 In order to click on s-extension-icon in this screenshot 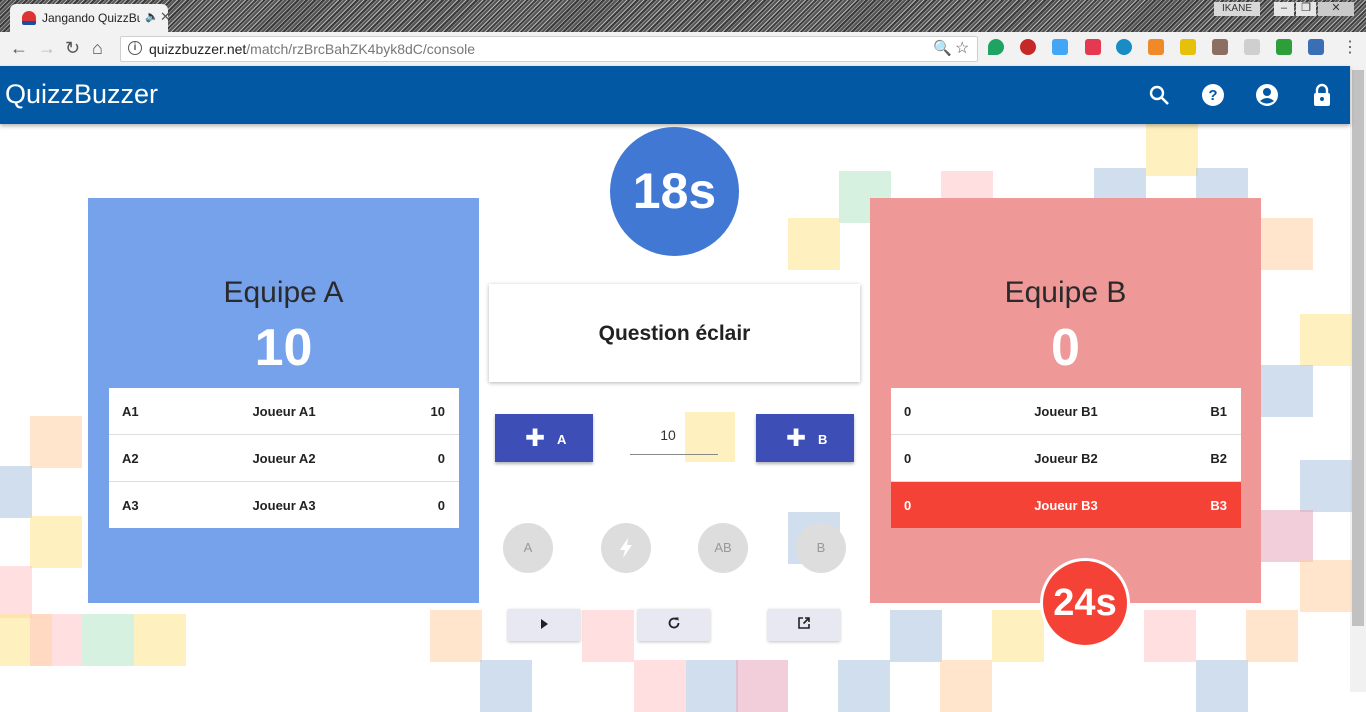, I will do `click(1316, 47)`.